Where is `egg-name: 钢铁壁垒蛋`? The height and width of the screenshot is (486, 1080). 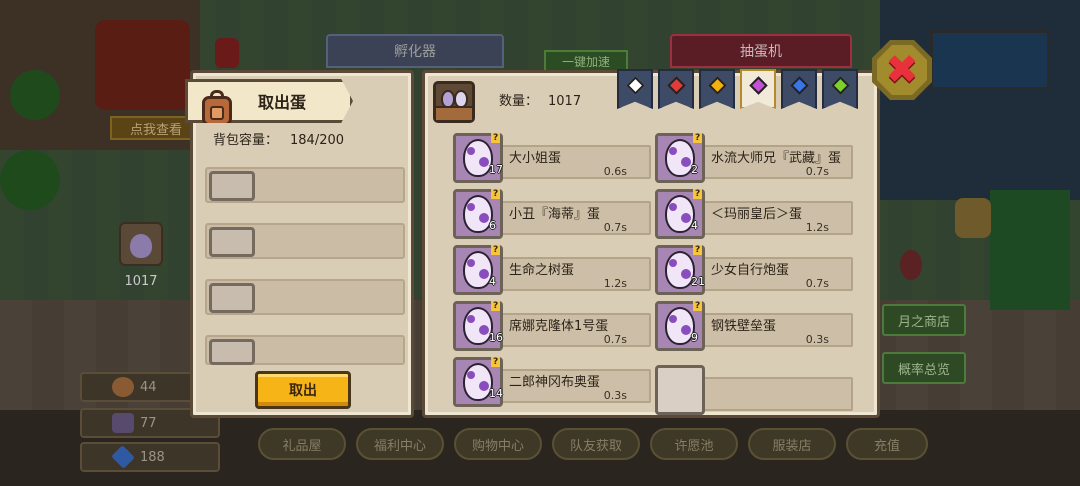
egg-name: 钢铁壁垒蛋 is located at coordinates (744, 326).